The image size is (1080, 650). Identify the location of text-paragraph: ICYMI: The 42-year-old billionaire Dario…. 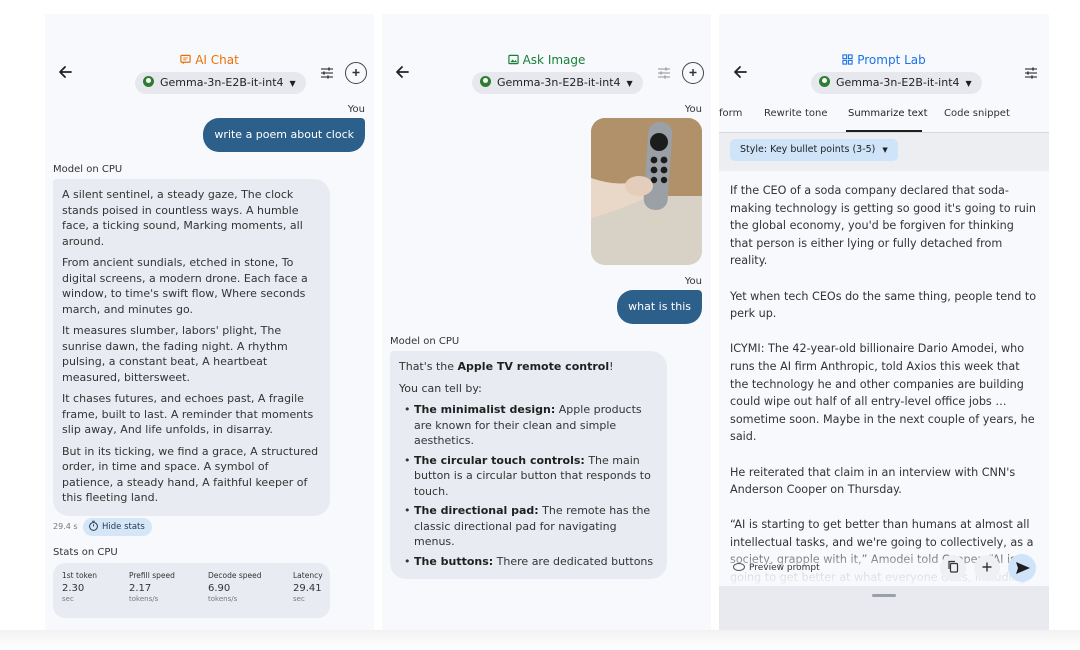
(882, 393).